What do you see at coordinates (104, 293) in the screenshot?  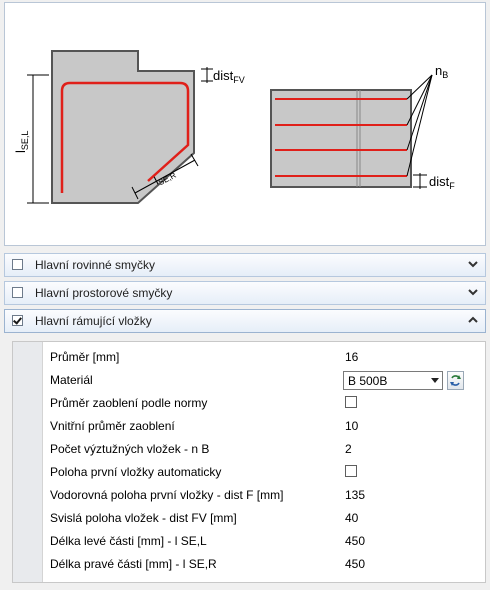 I see `group-label: Hlavní prostorové smyčky` at bounding box center [104, 293].